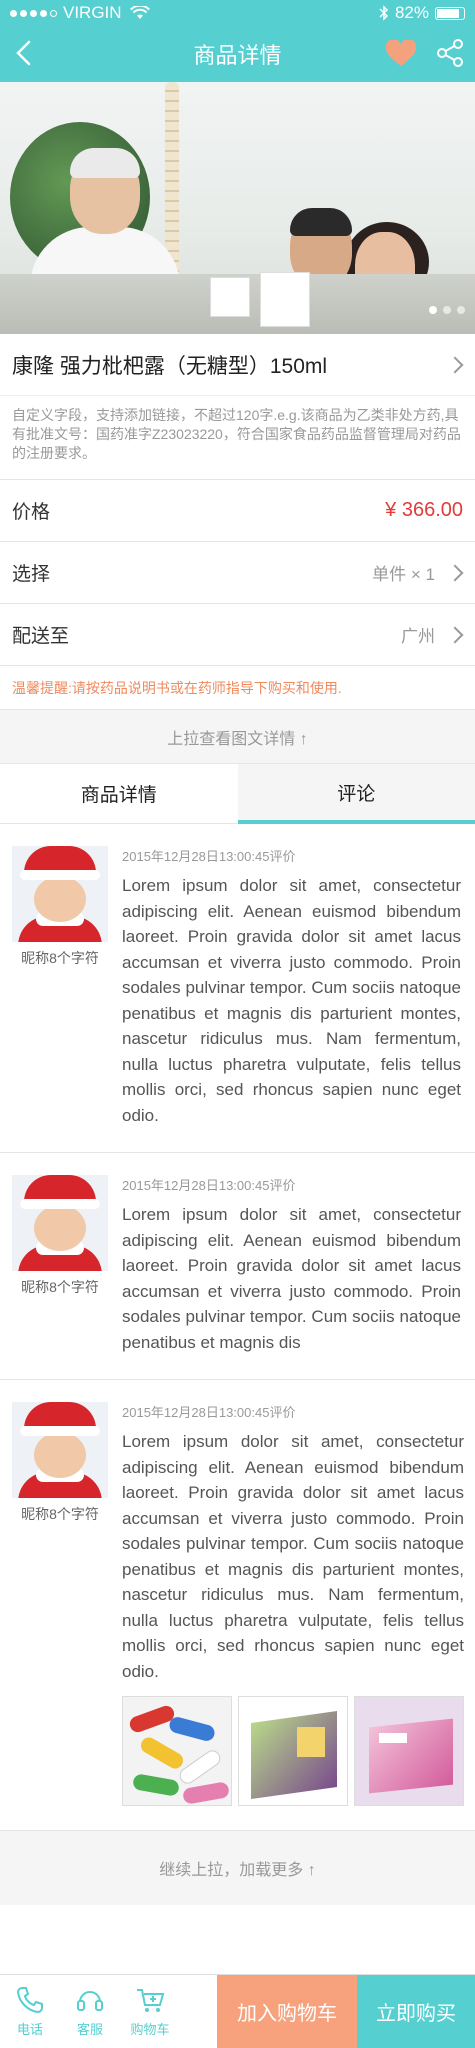 This screenshot has height=2048, width=475. I want to click on share-icon, so click(450, 53).